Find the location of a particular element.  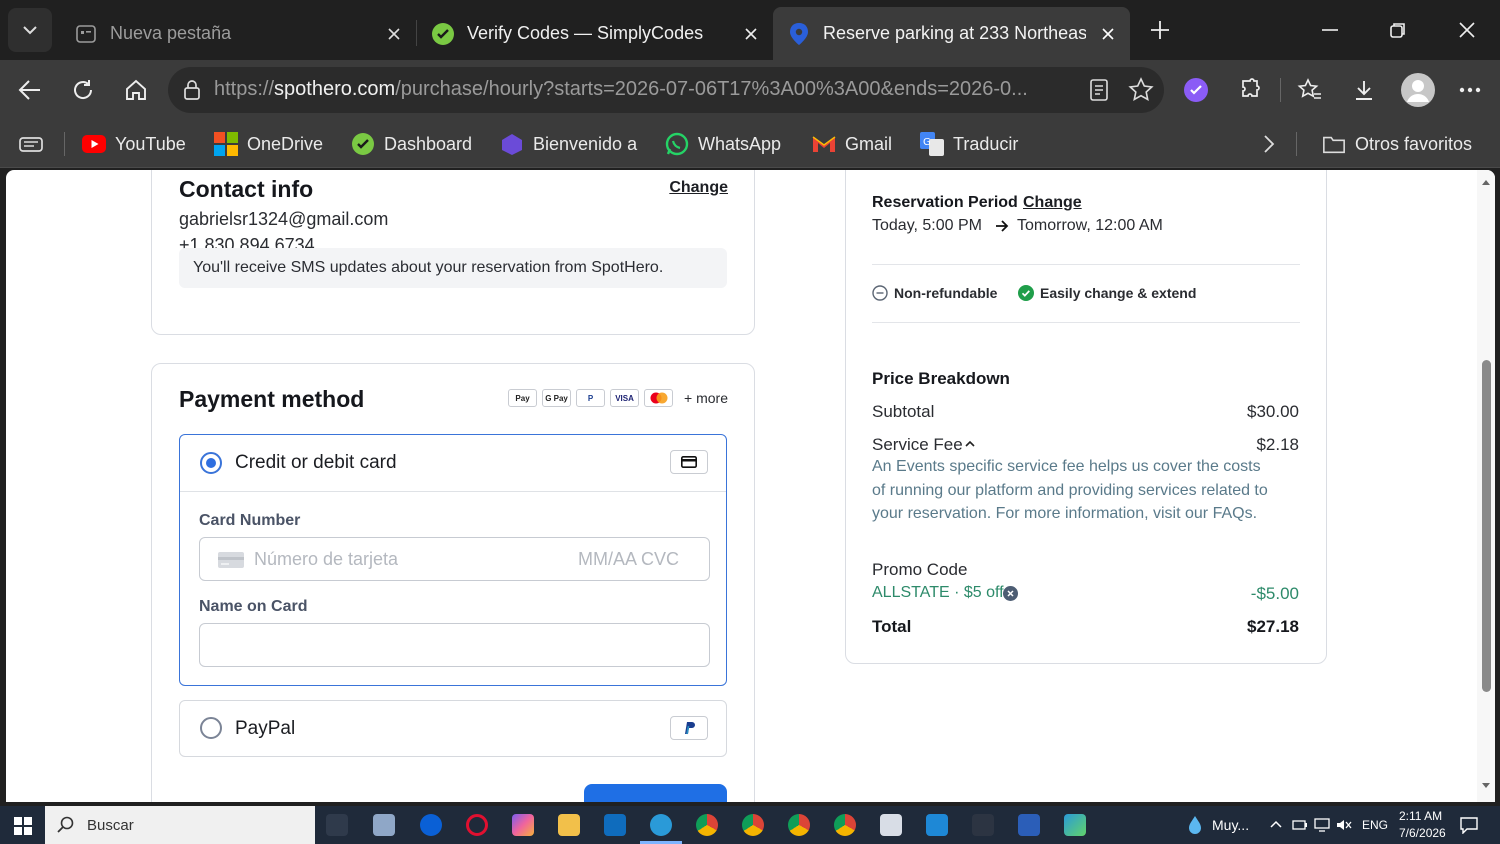

paypal-badge: P is located at coordinates (591, 398).